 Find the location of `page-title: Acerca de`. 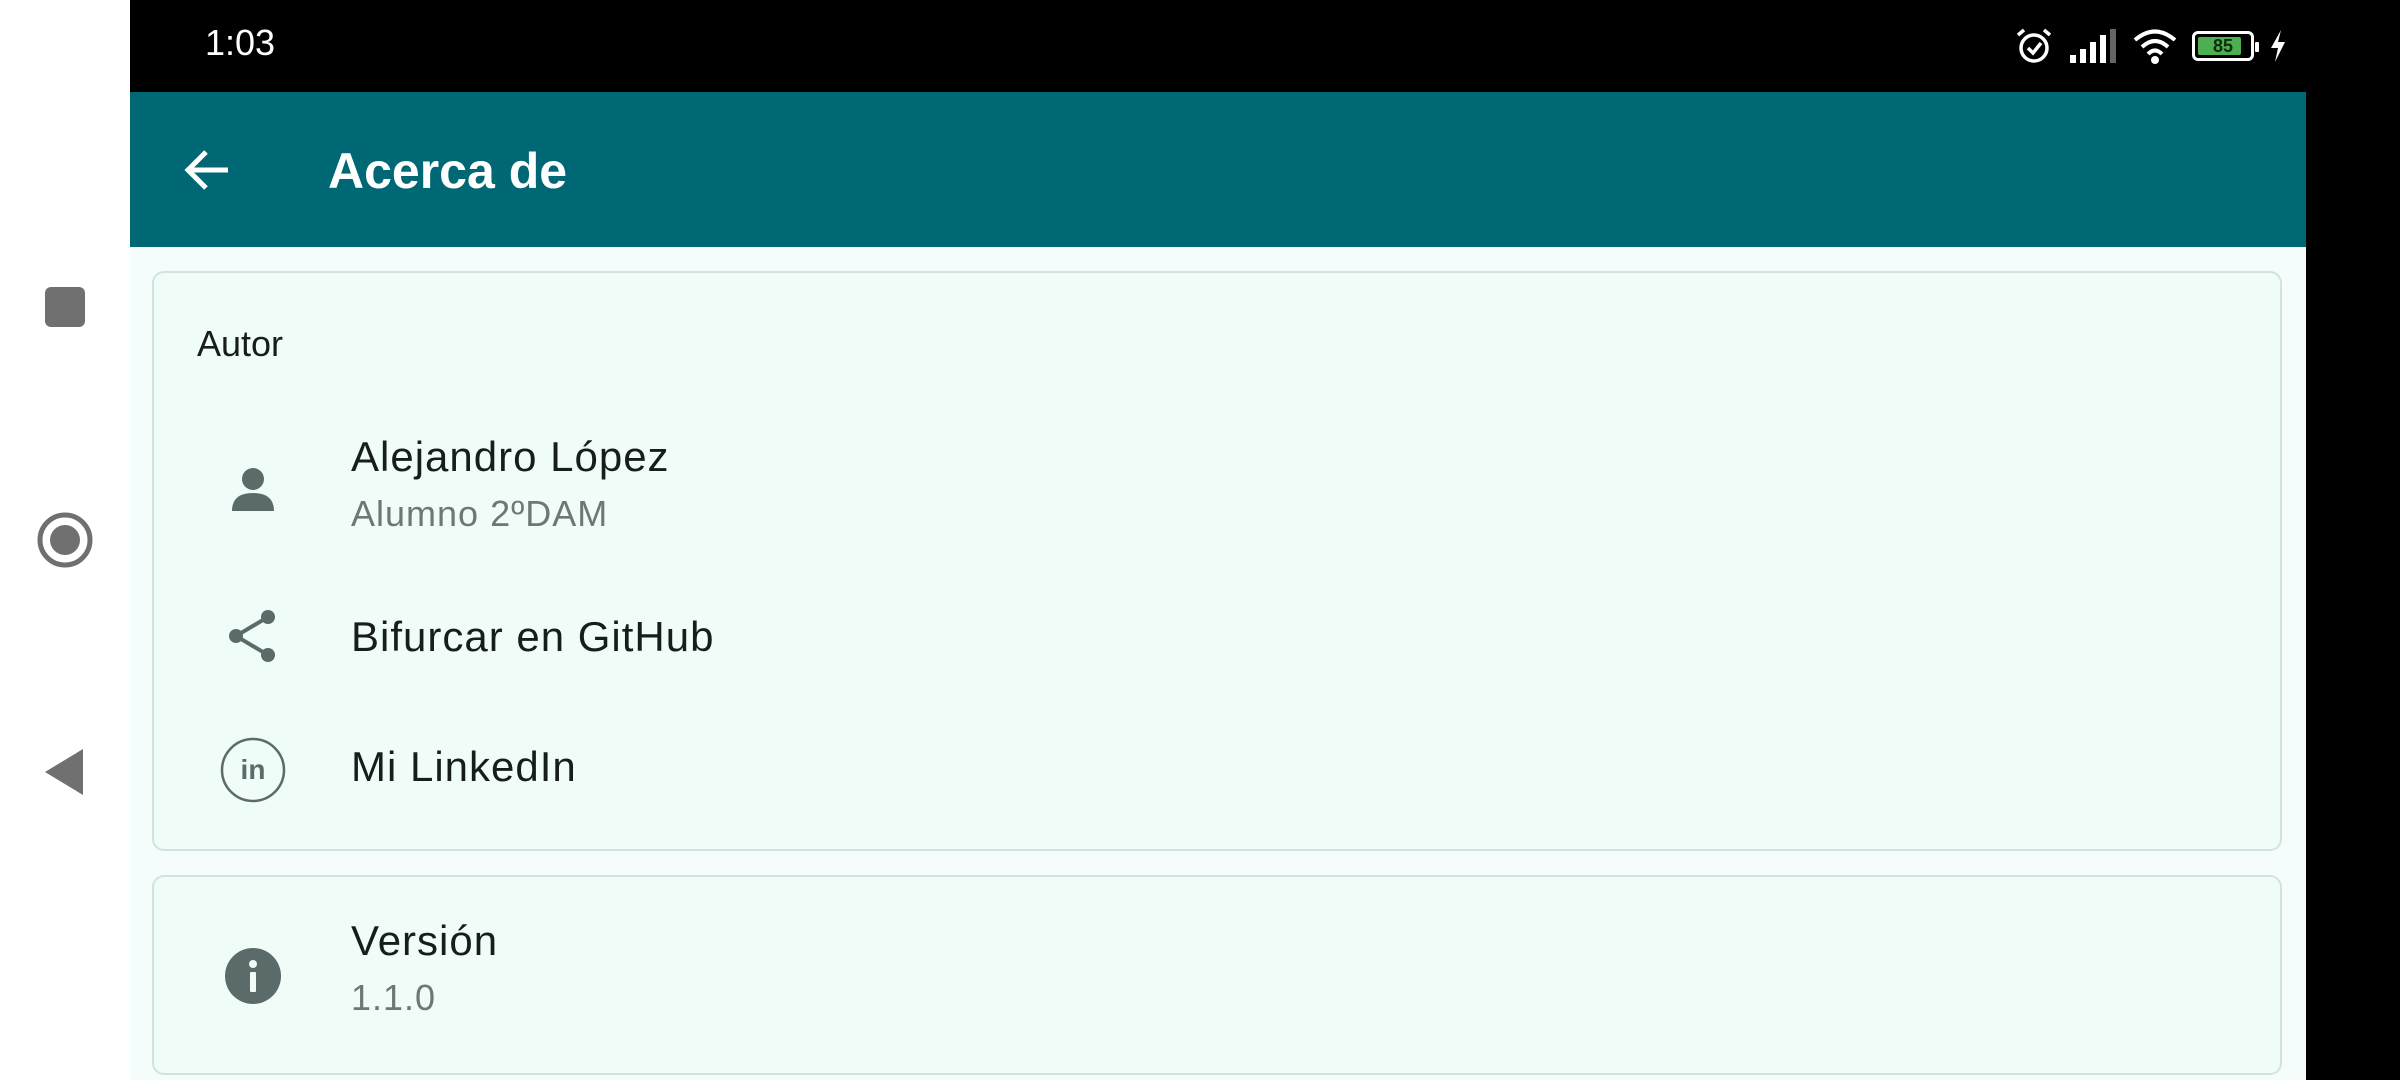

page-title: Acerca de is located at coordinates (448, 171).